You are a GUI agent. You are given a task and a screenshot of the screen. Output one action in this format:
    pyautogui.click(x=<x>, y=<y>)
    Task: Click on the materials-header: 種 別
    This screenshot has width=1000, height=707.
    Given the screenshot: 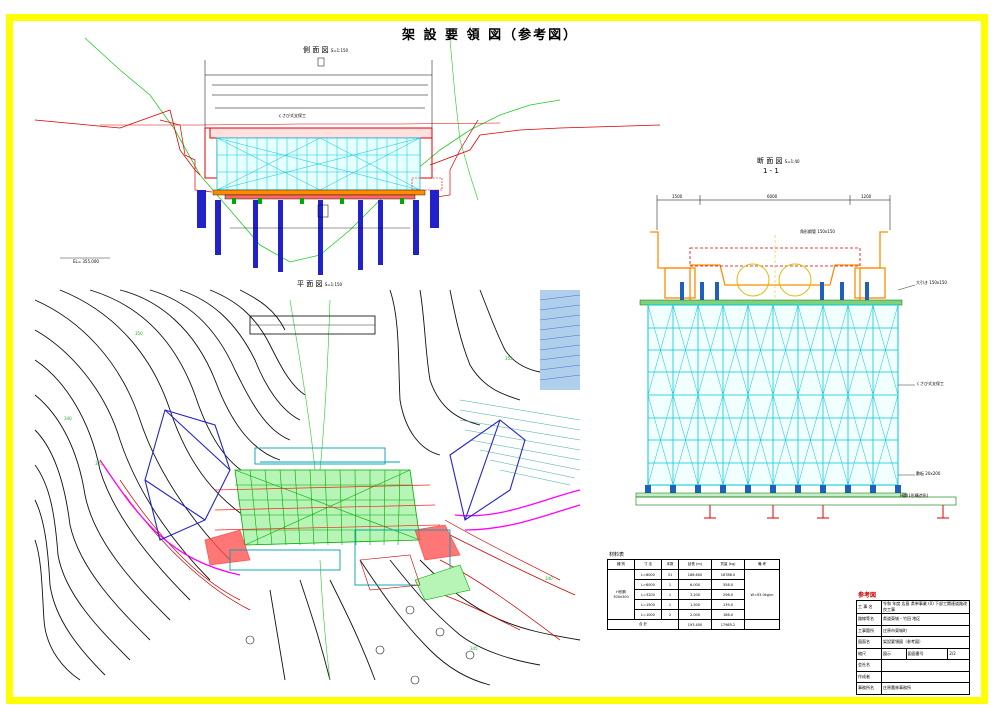 What is the action you would take?
    pyautogui.click(x=621, y=564)
    